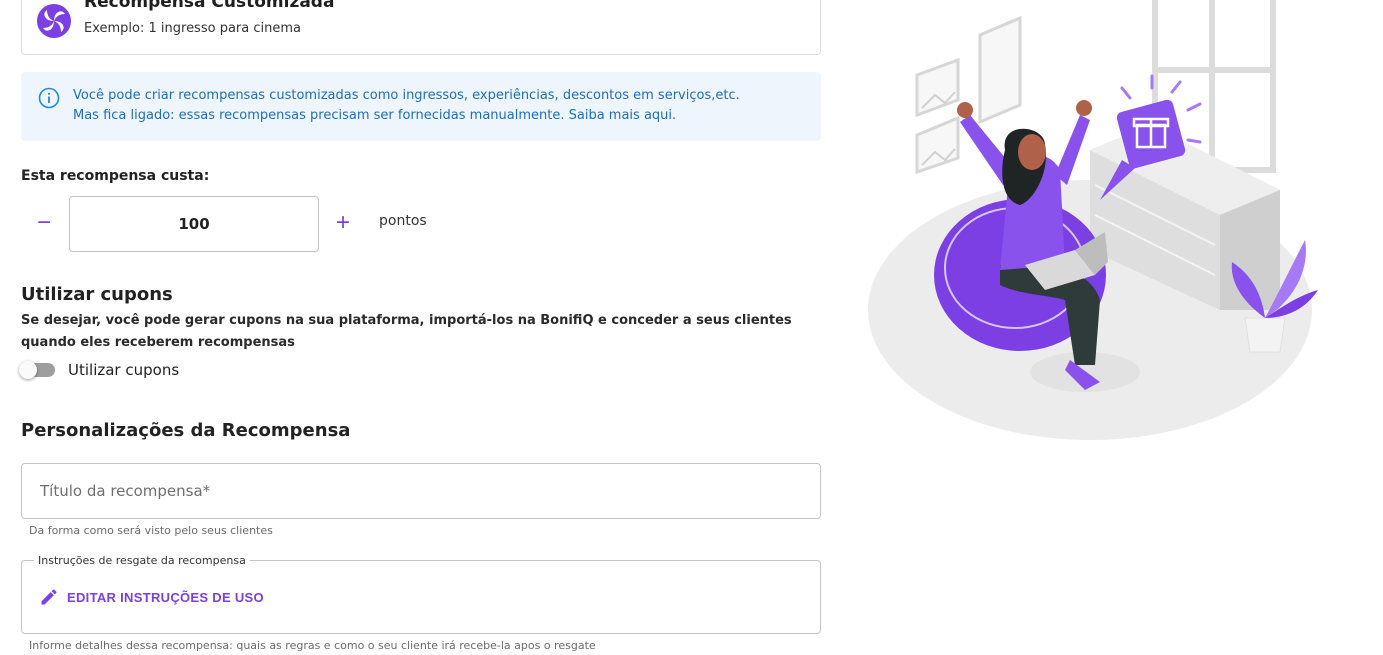  Describe the element at coordinates (115, 176) in the screenshot. I see `cost-label: Esta recompensa custa:` at that location.